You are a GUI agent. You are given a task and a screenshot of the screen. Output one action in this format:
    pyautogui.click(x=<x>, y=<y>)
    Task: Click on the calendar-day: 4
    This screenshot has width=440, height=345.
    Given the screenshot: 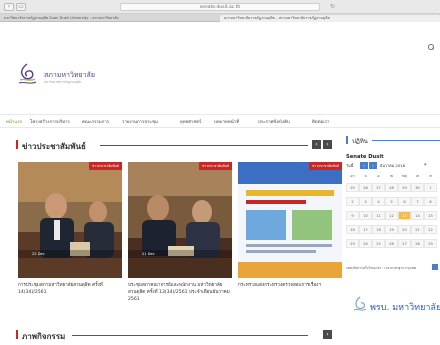 What is the action you would take?
    pyautogui.click(x=378, y=201)
    